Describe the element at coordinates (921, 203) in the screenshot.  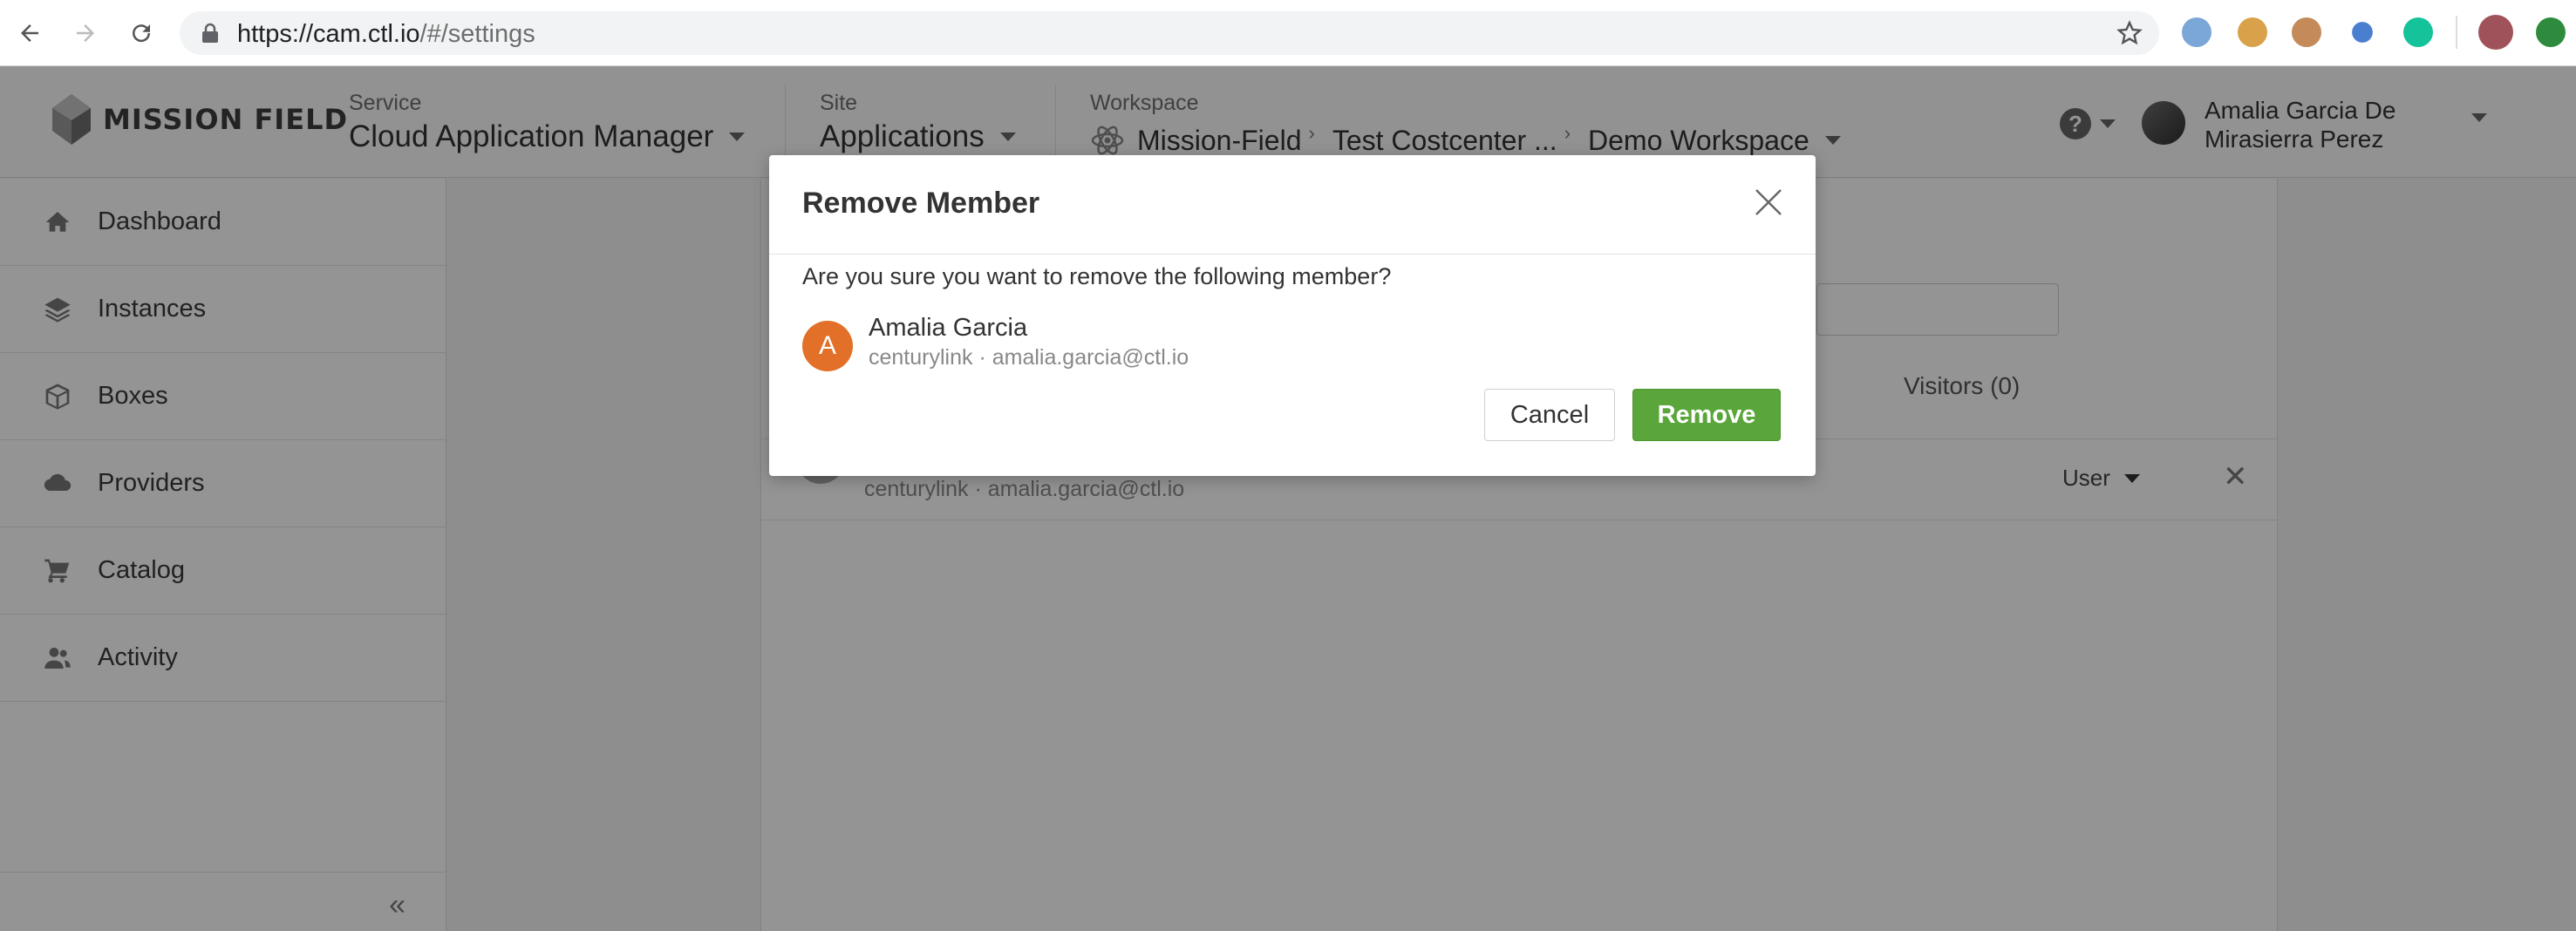
I see `modal-title: Remove Member` at that location.